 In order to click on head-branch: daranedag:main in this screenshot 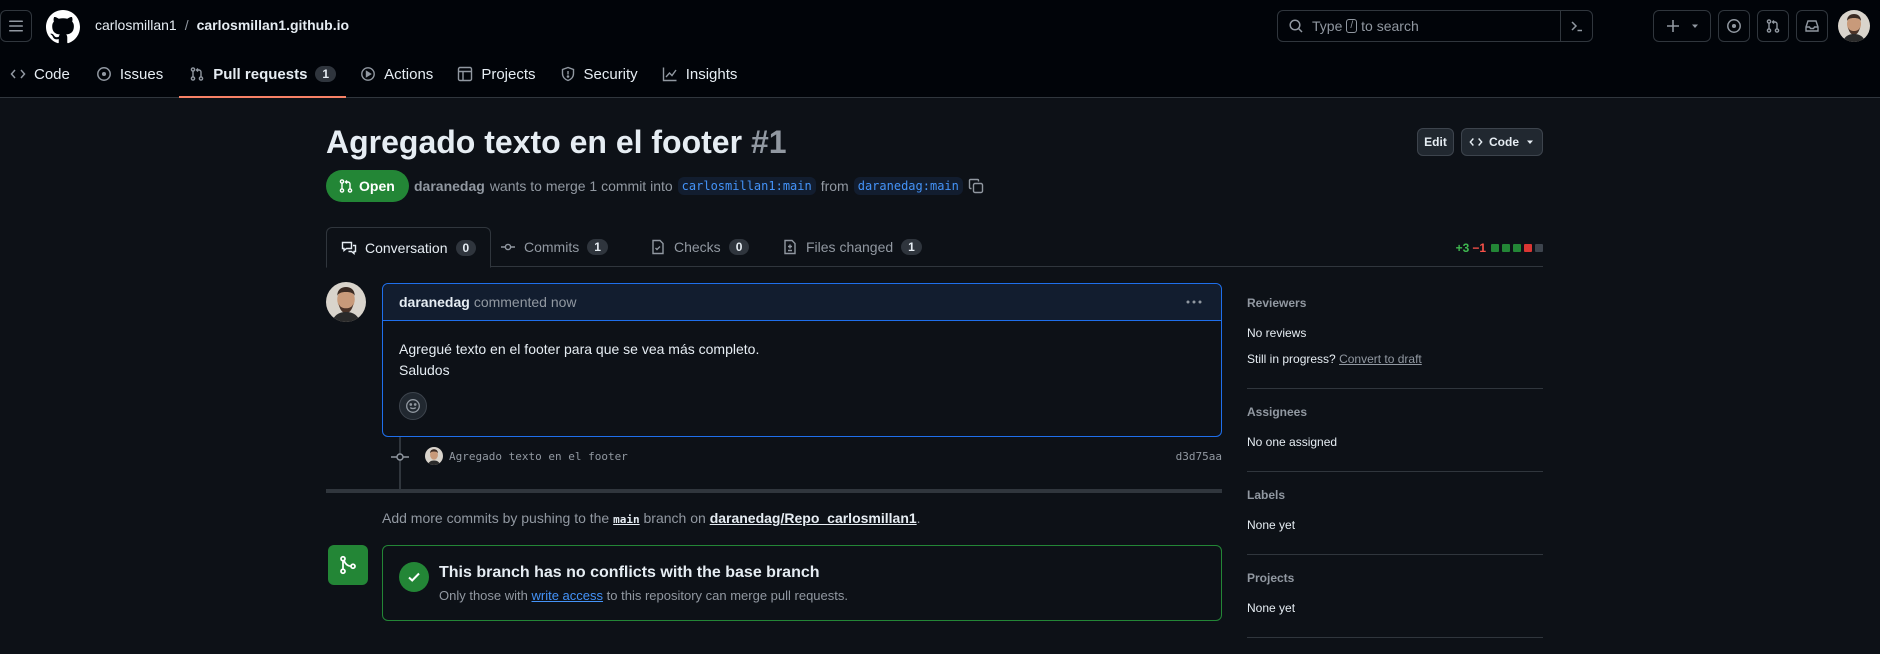, I will do `click(908, 186)`.